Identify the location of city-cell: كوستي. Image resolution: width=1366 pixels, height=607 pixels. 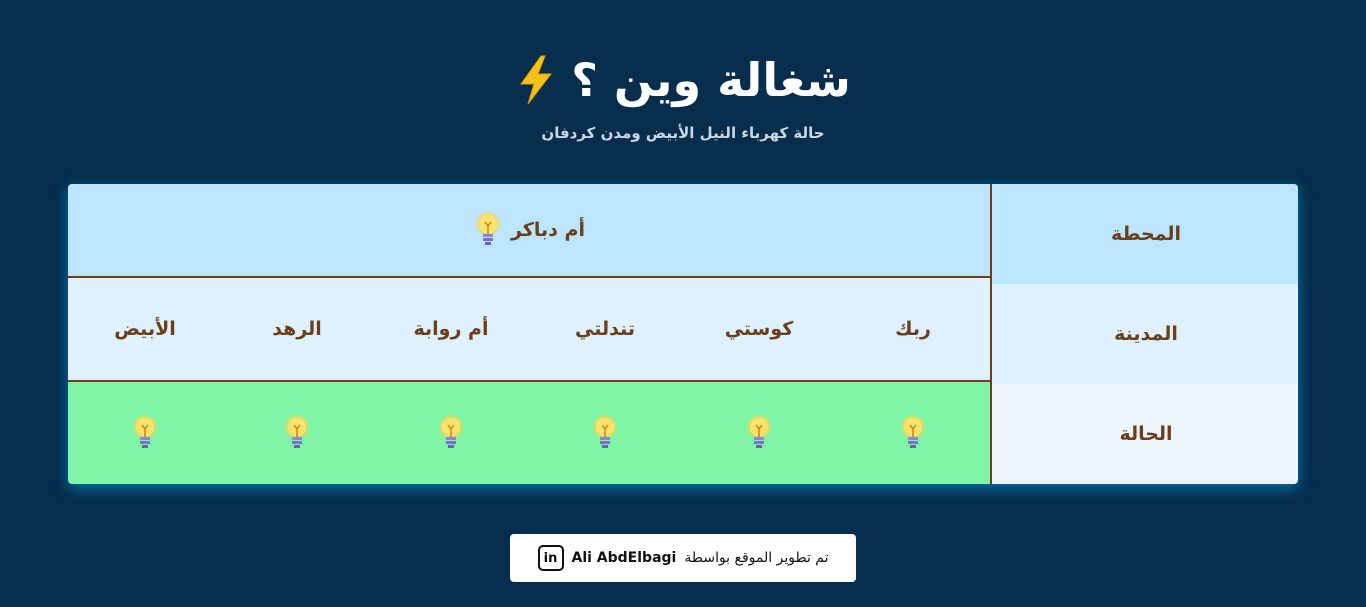
(759, 329).